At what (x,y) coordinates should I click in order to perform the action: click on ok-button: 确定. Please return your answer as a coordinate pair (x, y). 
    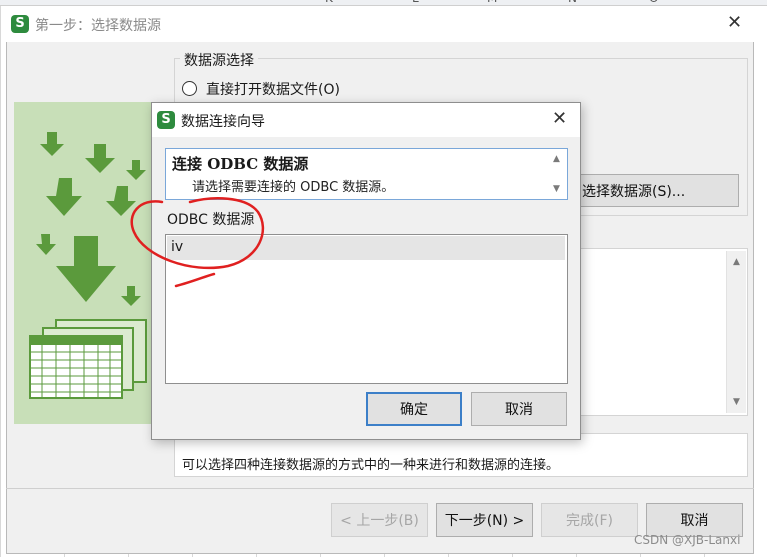
    Looking at the image, I should click on (414, 409).